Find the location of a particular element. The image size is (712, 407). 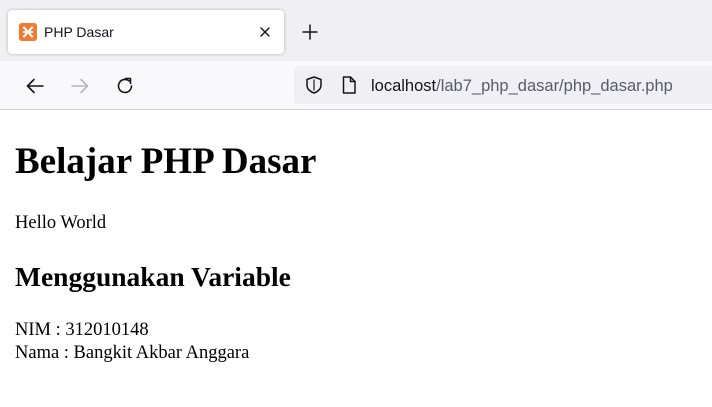

shield-icon is located at coordinates (314, 85).